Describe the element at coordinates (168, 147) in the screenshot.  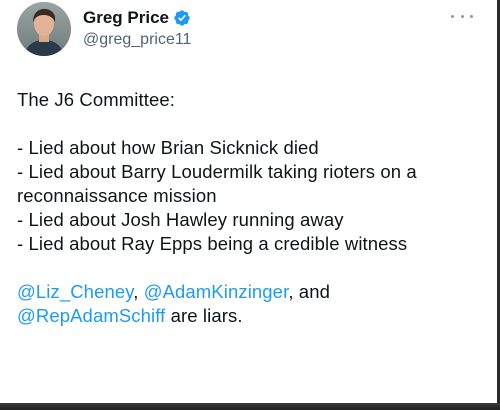
I see `list-item: - Lied about how Brian Sicknick died` at that location.